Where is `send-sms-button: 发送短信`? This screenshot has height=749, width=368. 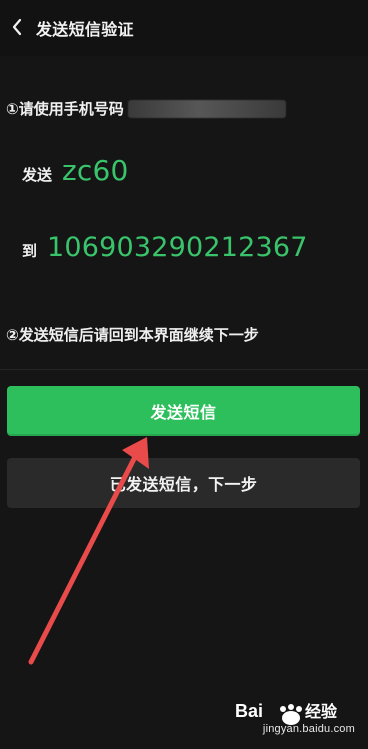 send-sms-button: 发送短信 is located at coordinates (183, 411).